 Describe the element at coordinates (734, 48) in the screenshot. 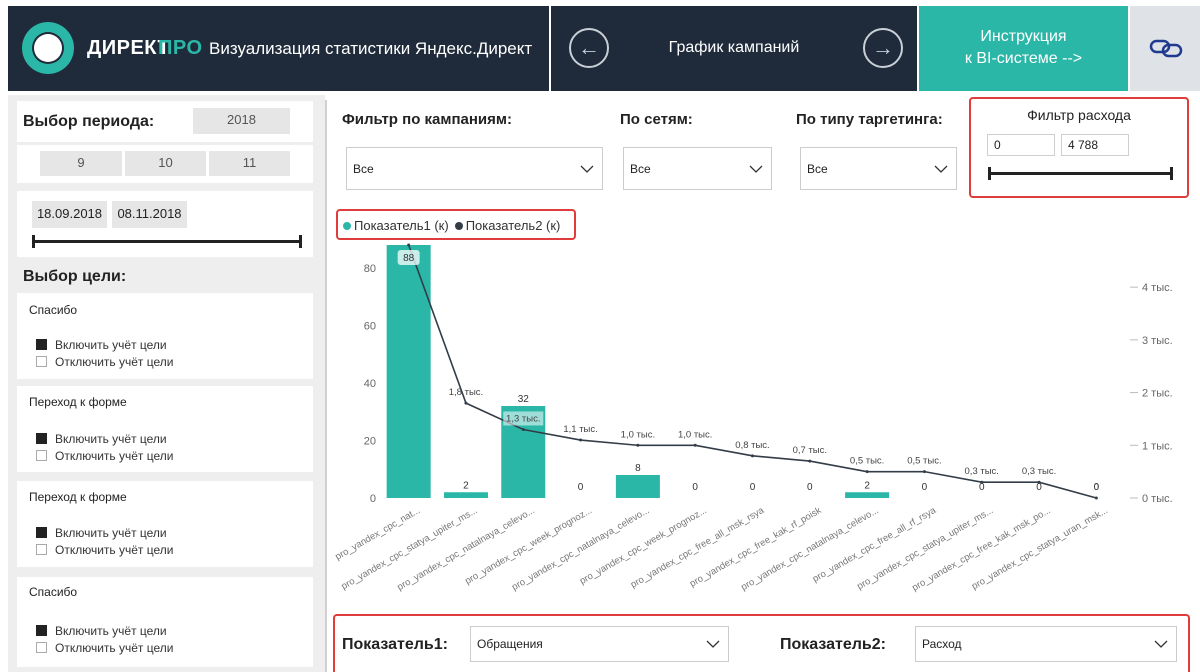

I see `page-navigator: ← График кампаний →` at that location.